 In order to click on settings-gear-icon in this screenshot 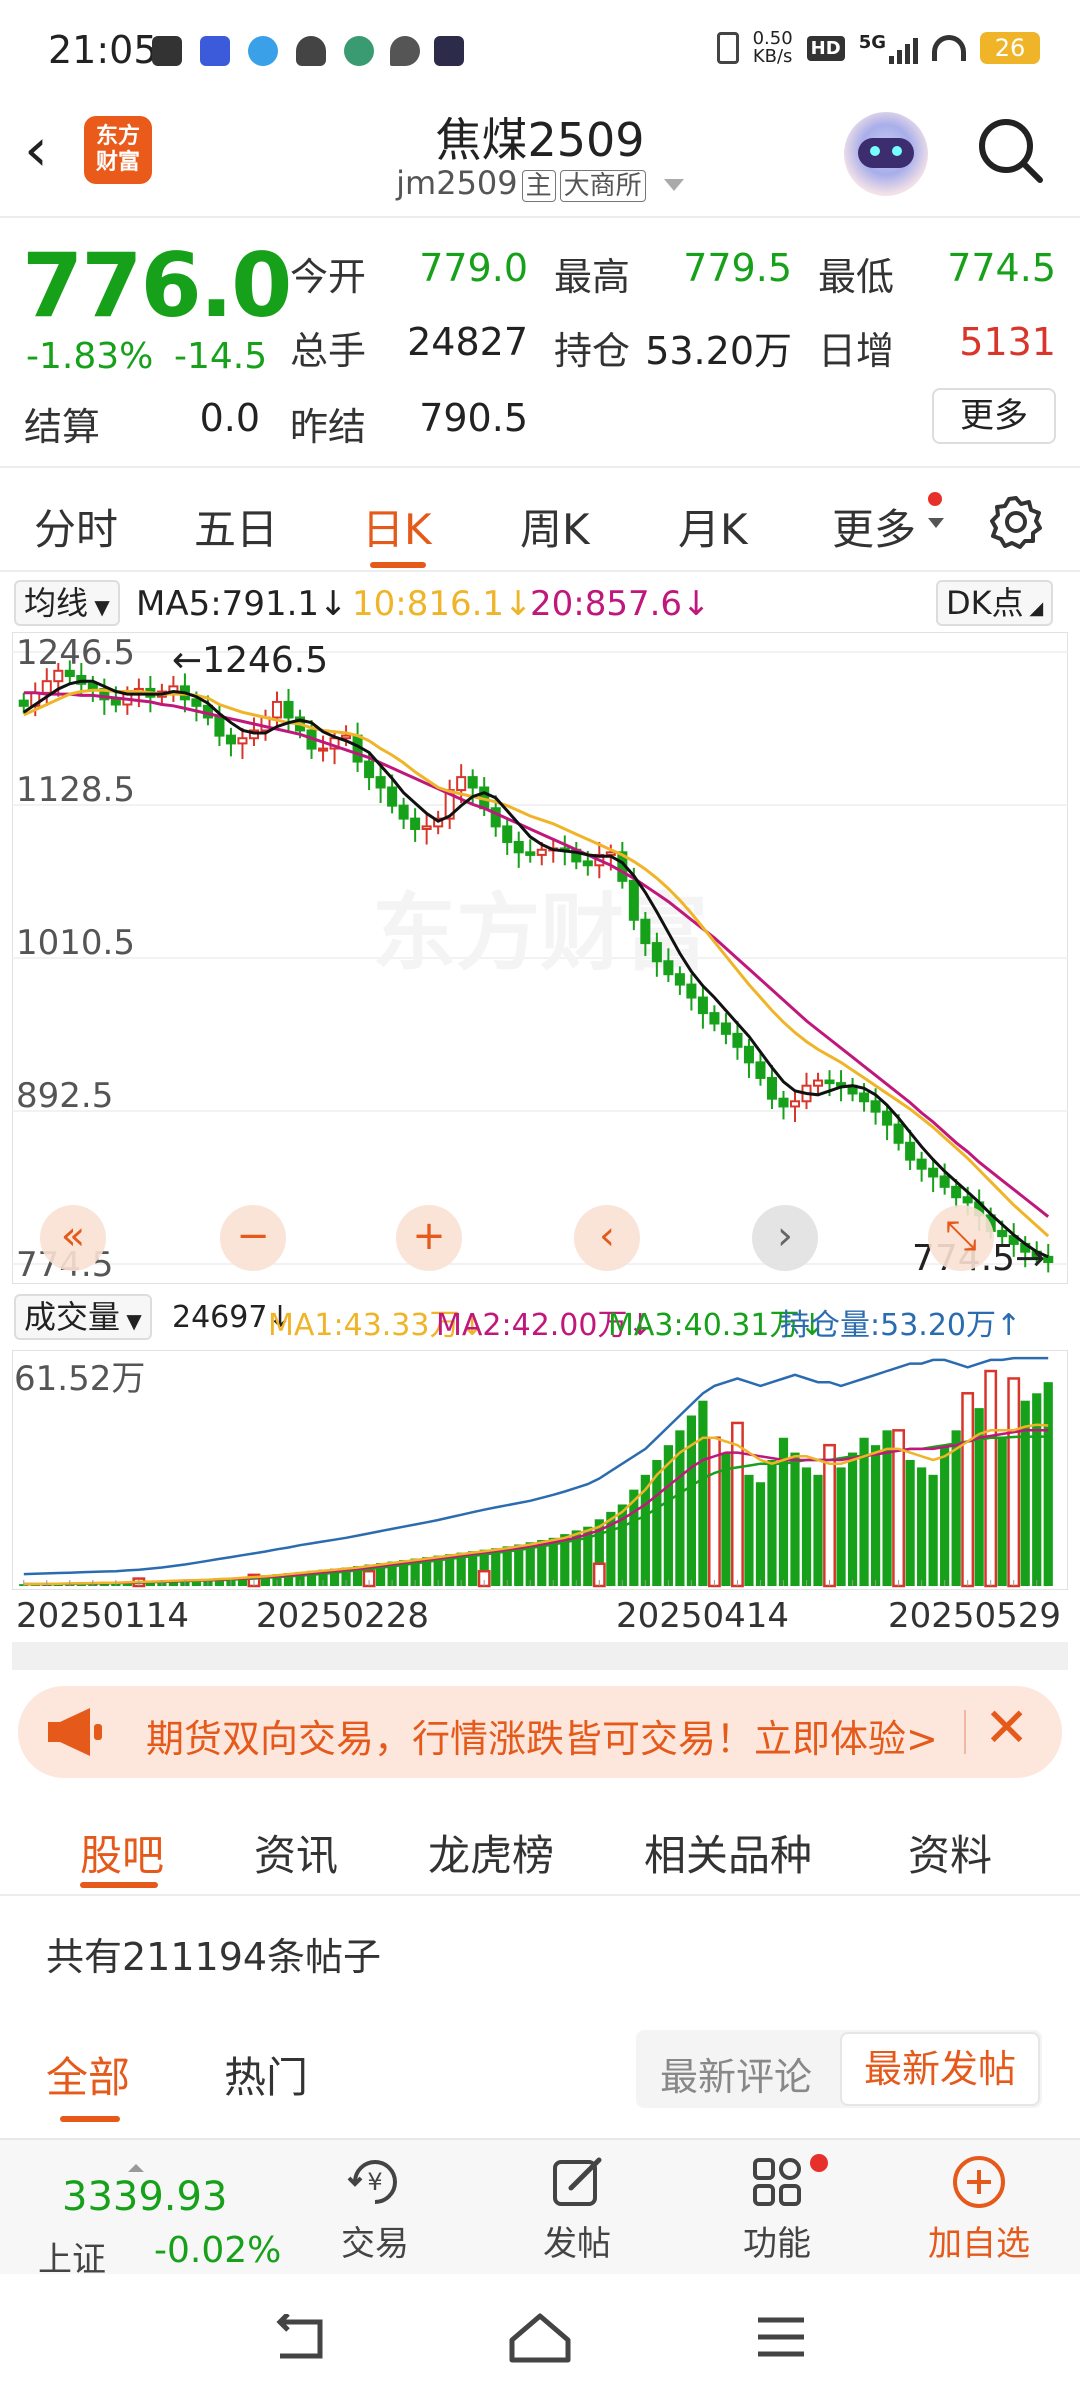, I will do `click(1016, 522)`.